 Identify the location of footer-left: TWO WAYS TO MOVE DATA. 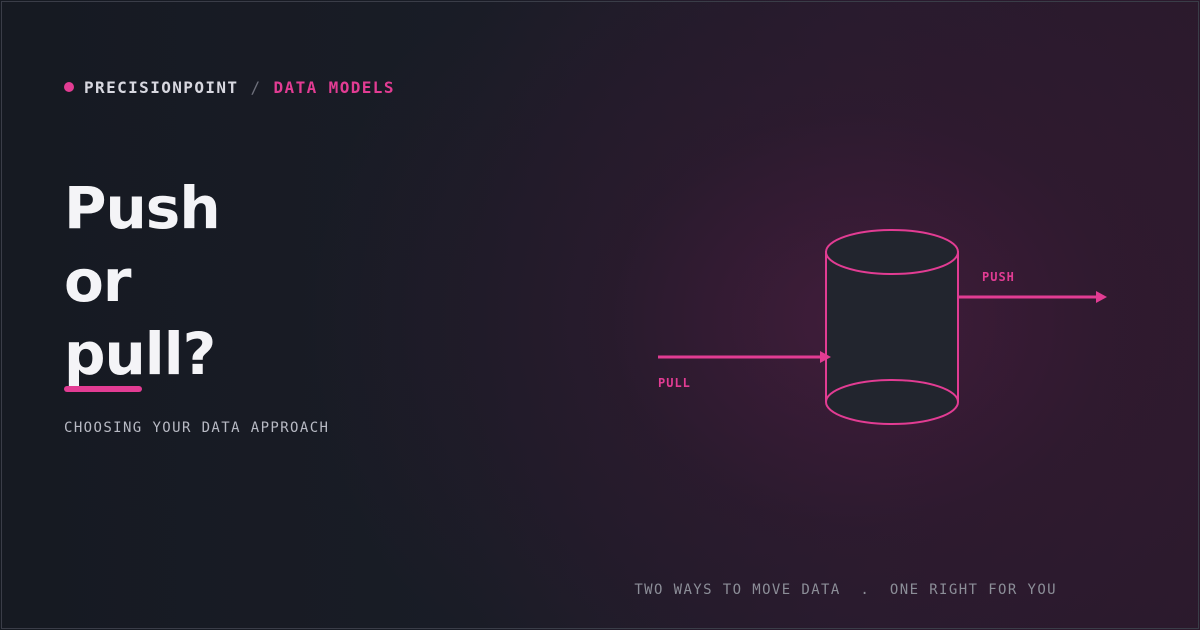
(737, 590).